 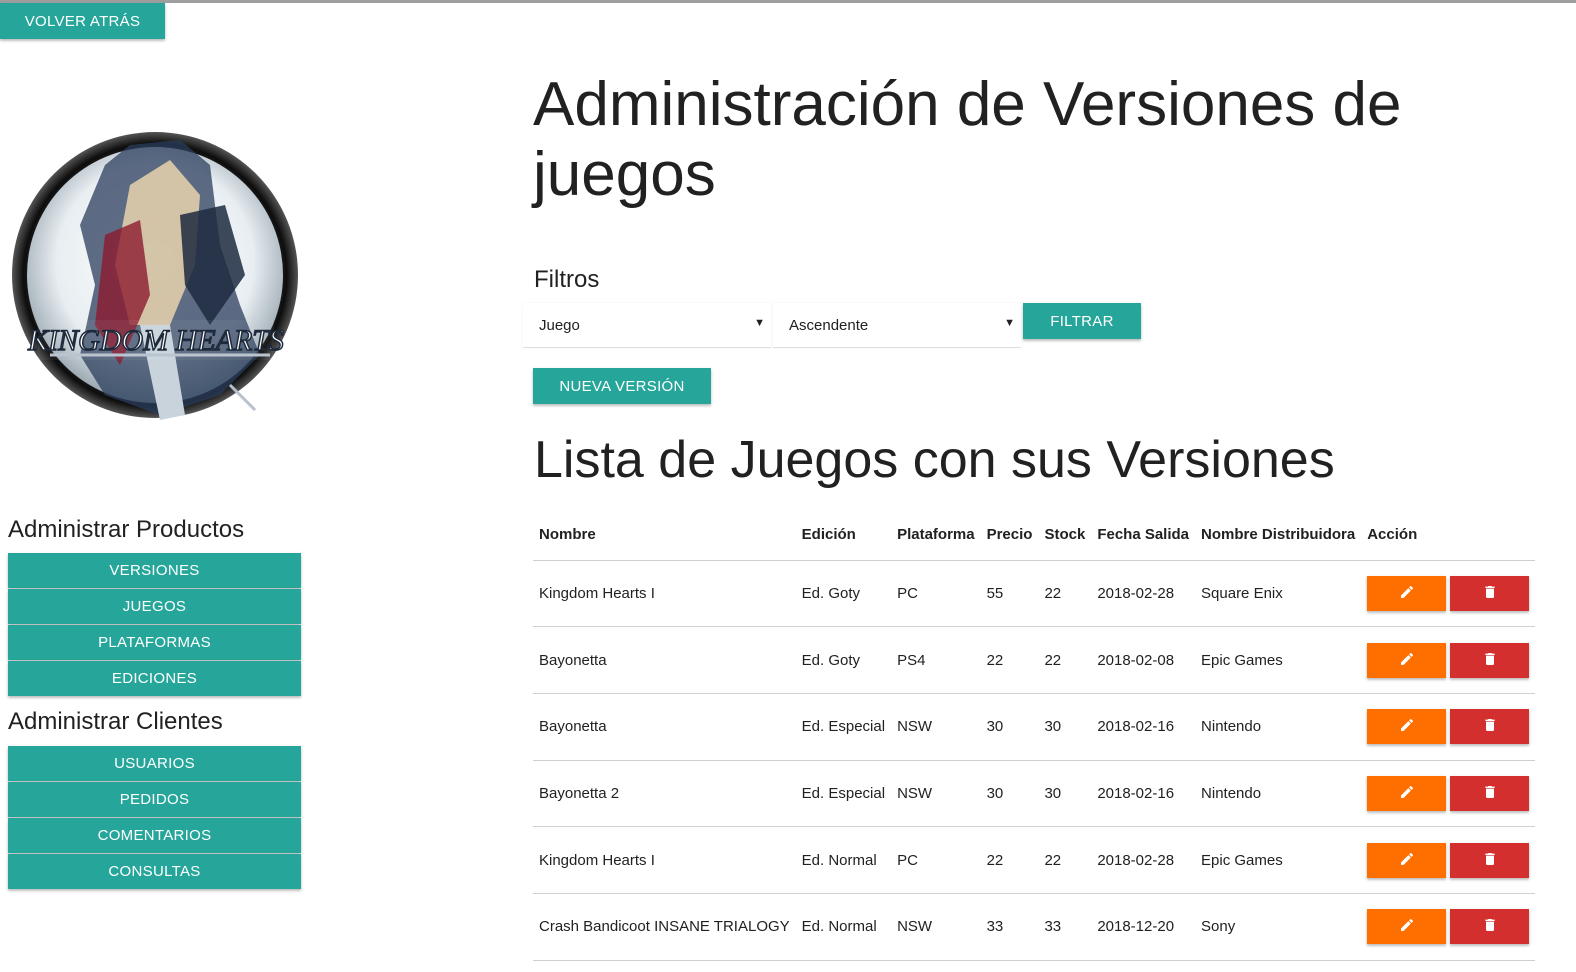 What do you see at coordinates (1143, 927) in the screenshot?
I see `cell-fecha-salida: 2018-12-20` at bounding box center [1143, 927].